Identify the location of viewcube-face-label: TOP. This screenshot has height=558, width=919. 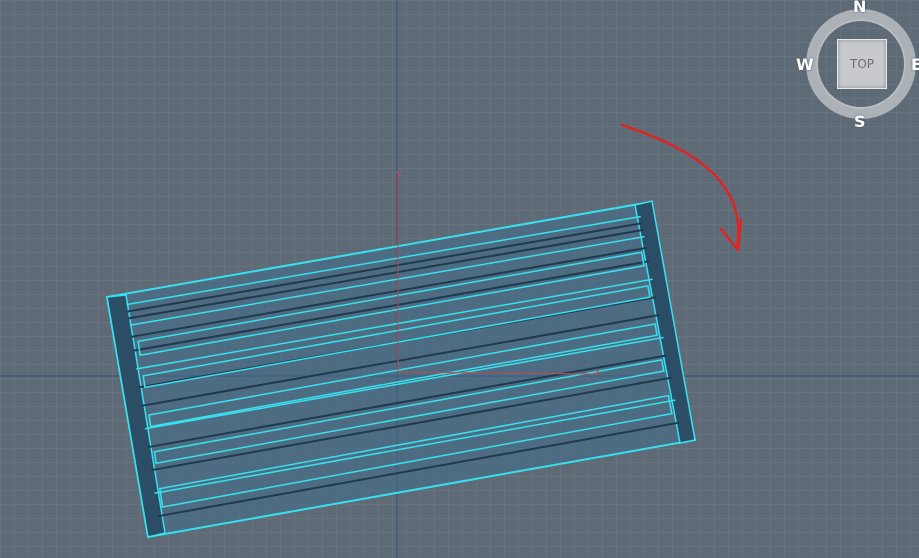
(861, 64).